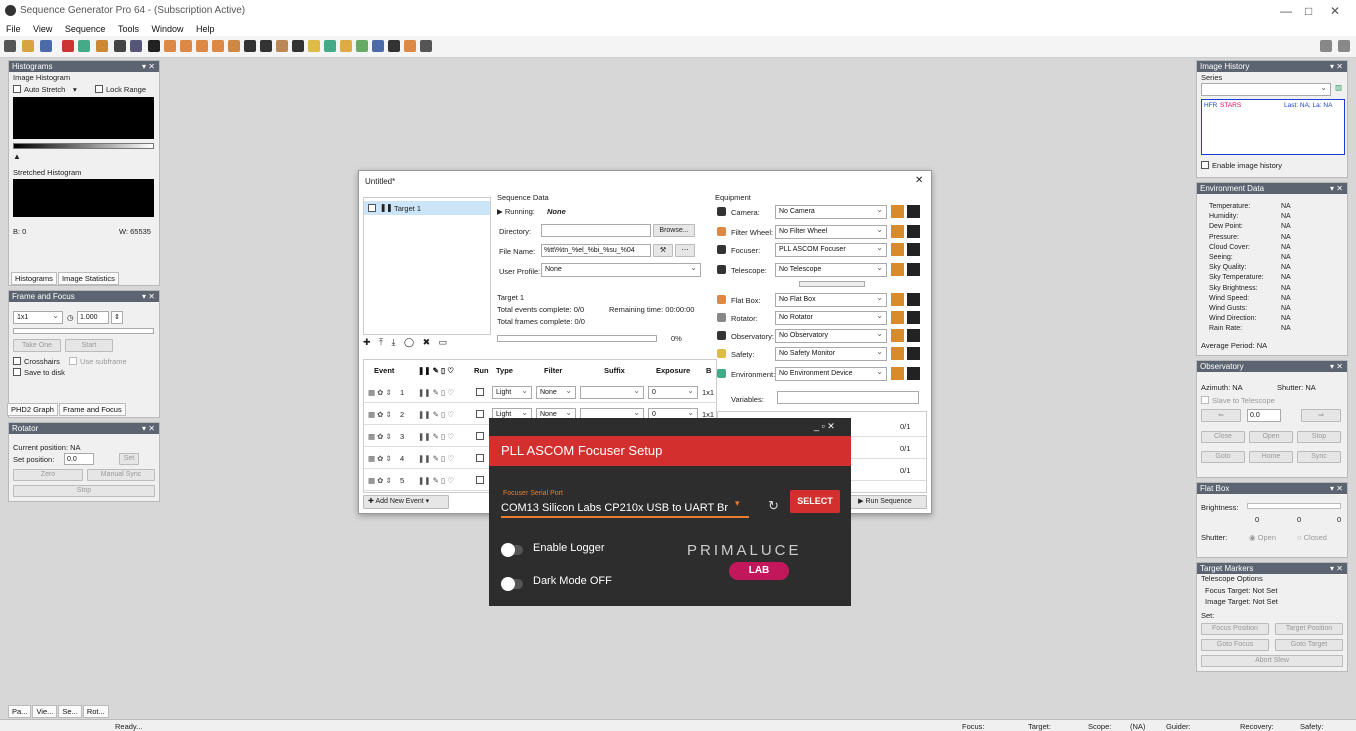 Image resolution: width=1356 pixels, height=731 pixels. What do you see at coordinates (84, 46) in the screenshot?
I see `grid-icon` at bounding box center [84, 46].